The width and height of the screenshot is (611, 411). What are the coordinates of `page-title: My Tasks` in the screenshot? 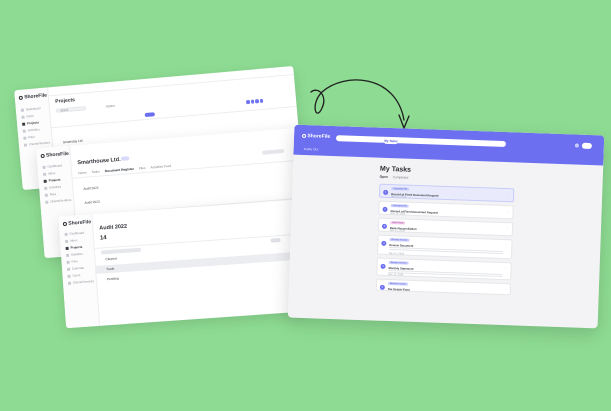 It's located at (395, 169).